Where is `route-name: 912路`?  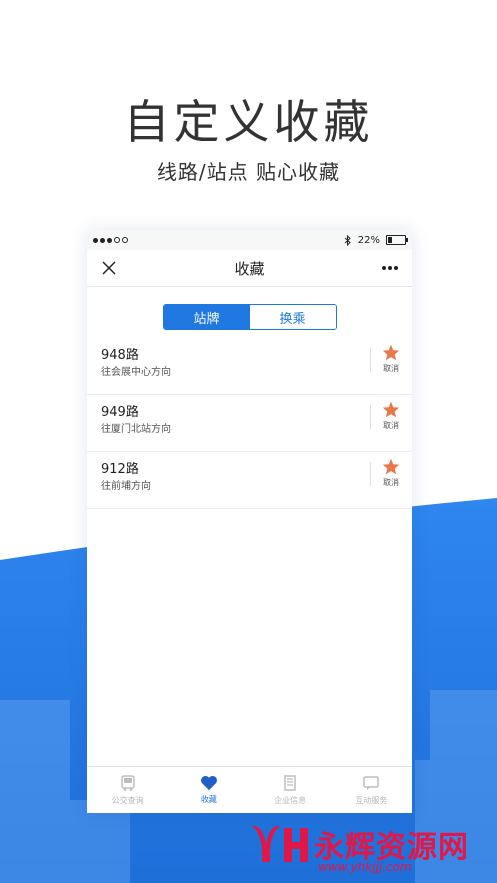 route-name: 912路 is located at coordinates (120, 469).